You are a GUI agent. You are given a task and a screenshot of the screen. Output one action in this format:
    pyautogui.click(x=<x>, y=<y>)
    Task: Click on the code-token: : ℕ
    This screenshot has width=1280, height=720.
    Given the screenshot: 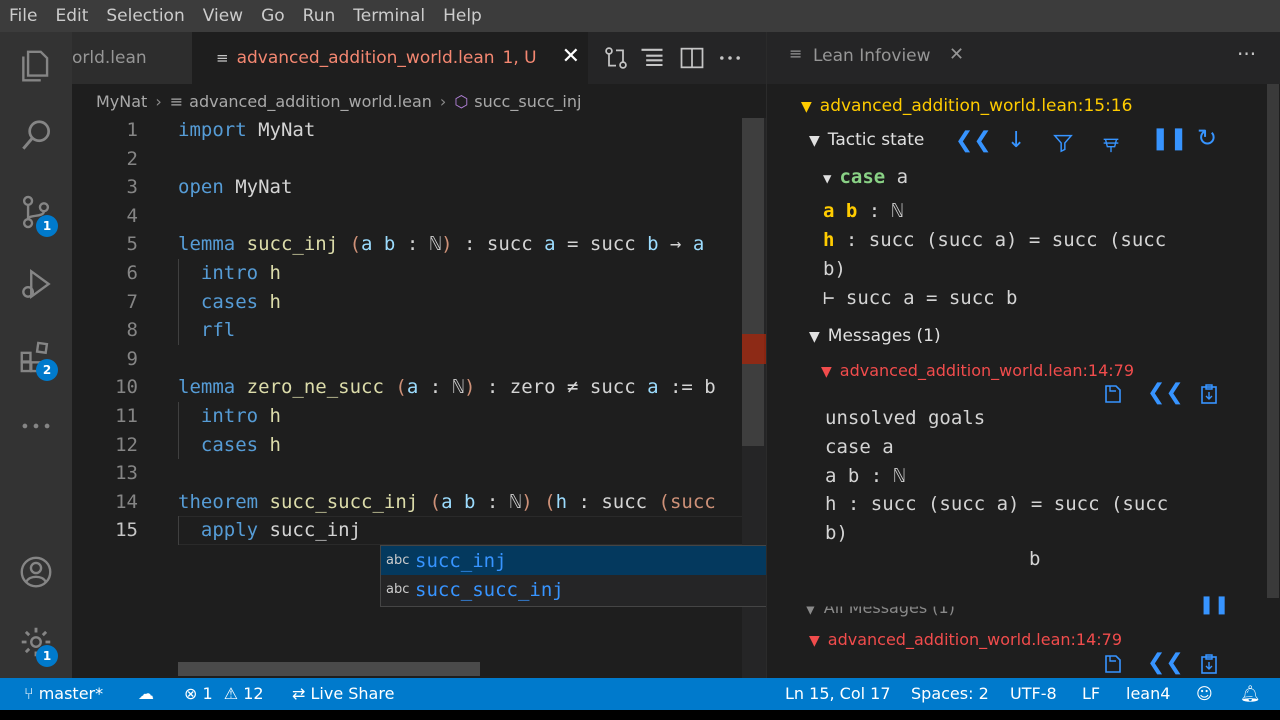 What is the action you would take?
    pyautogui.click(x=498, y=501)
    